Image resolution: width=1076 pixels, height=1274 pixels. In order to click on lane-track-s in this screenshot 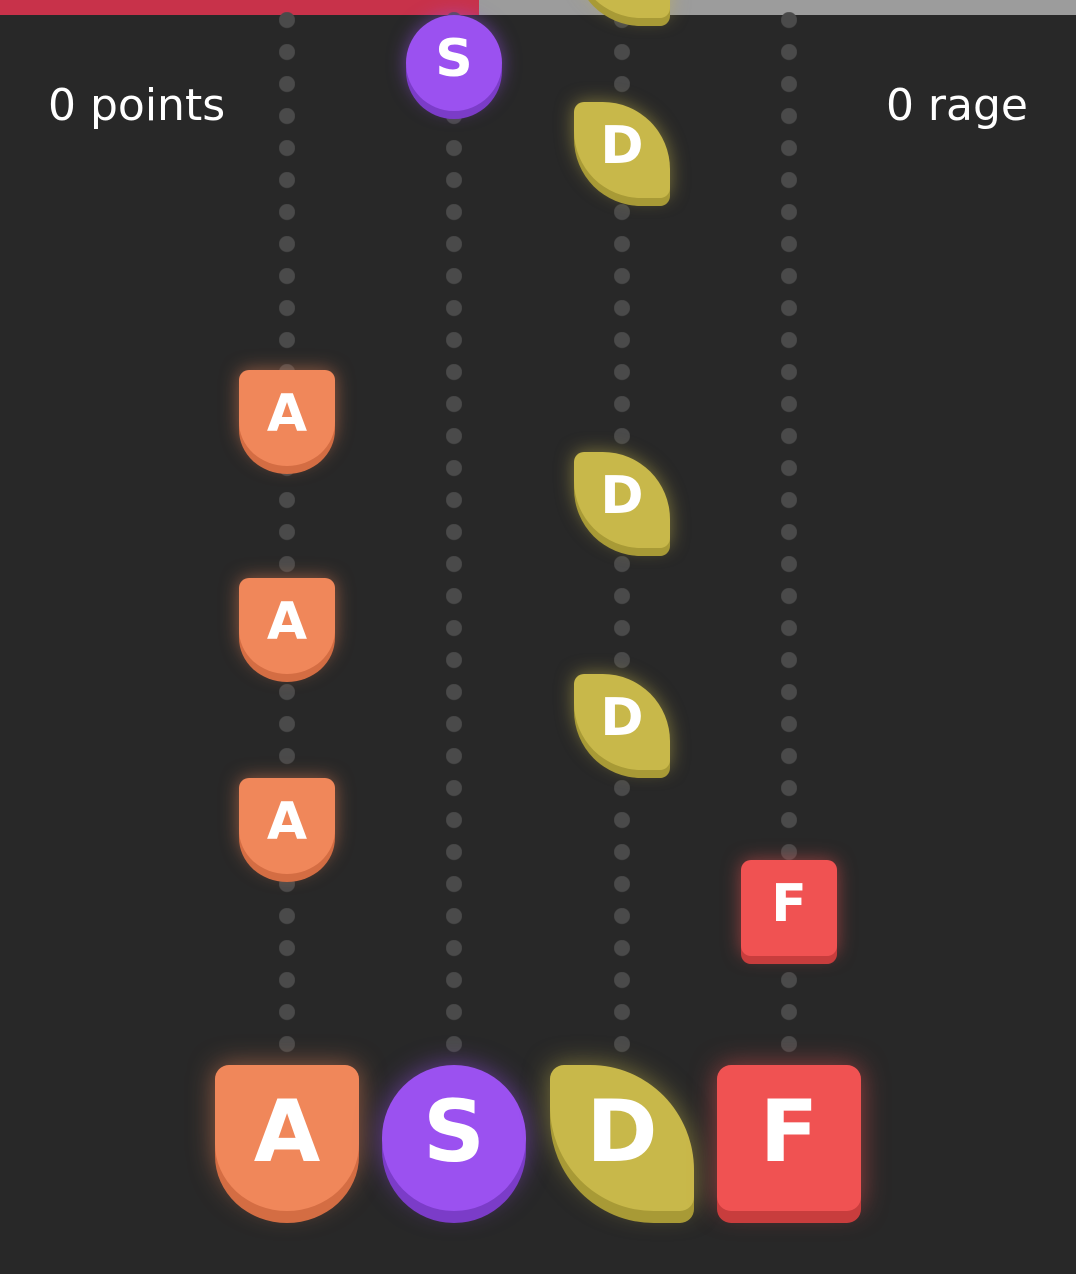, I will do `click(454, 527)`.